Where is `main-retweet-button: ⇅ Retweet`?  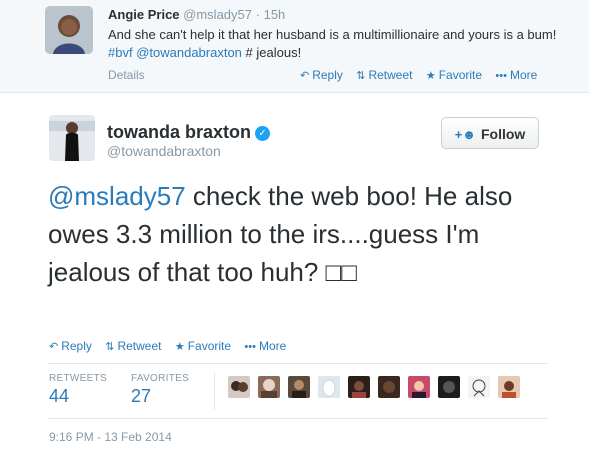 main-retweet-button: ⇅ Retweet is located at coordinates (133, 346).